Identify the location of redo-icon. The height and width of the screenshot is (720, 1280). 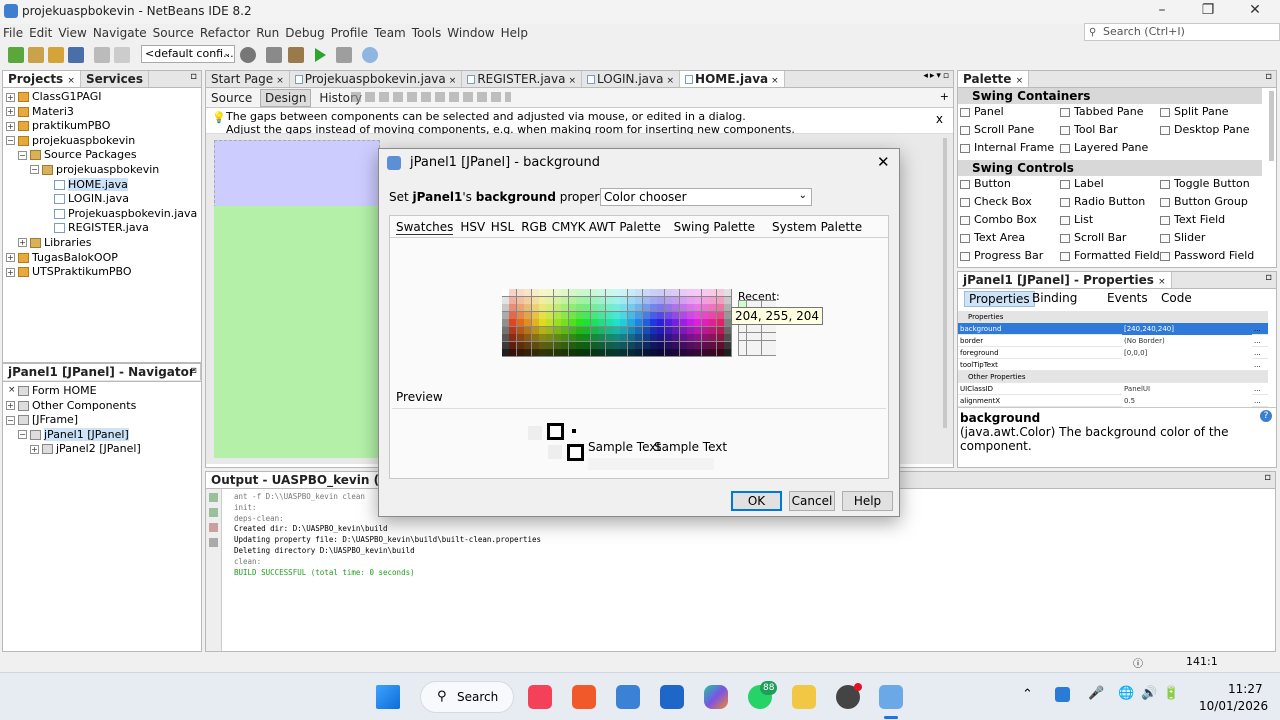
(122, 55).